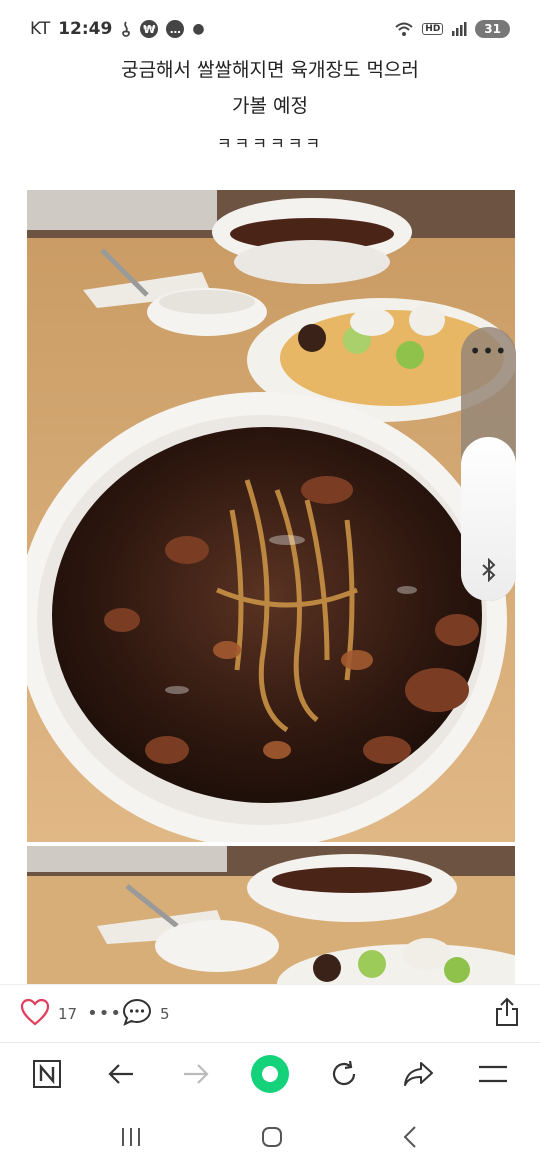 This screenshot has height=1170, width=540. Describe the element at coordinates (507, 1014) in the screenshot. I see `share-icon` at that location.